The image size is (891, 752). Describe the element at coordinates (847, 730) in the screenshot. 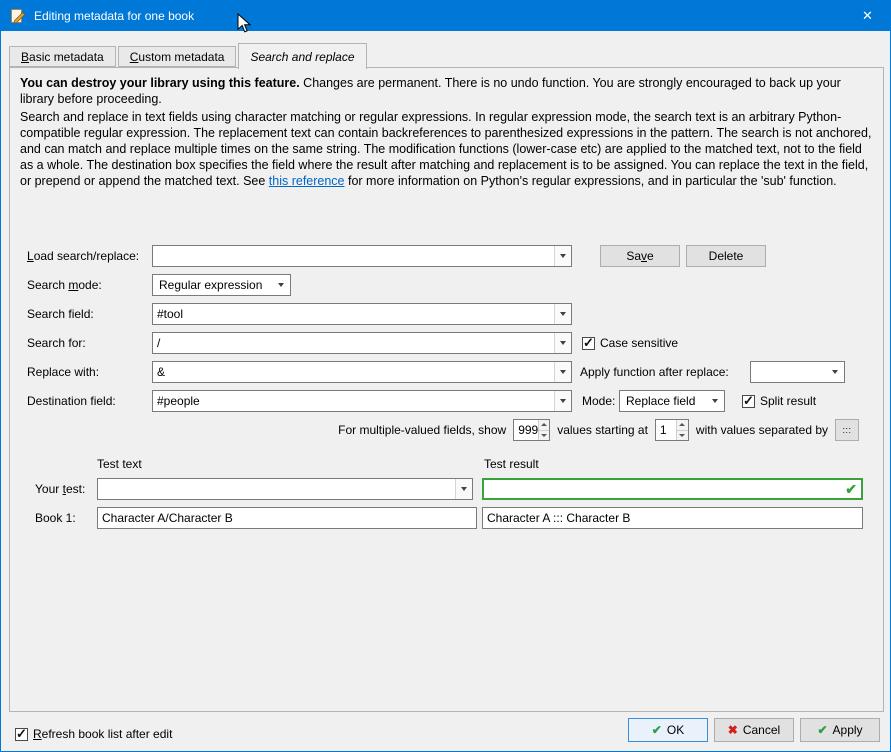

I see `apply-button-label: Apply` at that location.